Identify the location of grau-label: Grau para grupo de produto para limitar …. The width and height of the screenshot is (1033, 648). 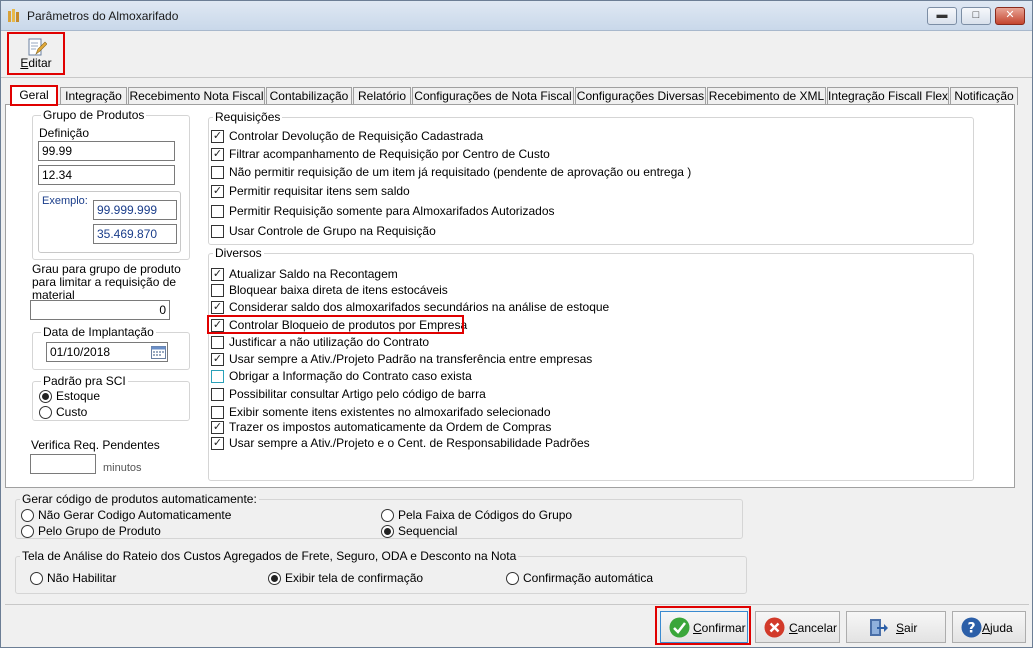
(106, 282).